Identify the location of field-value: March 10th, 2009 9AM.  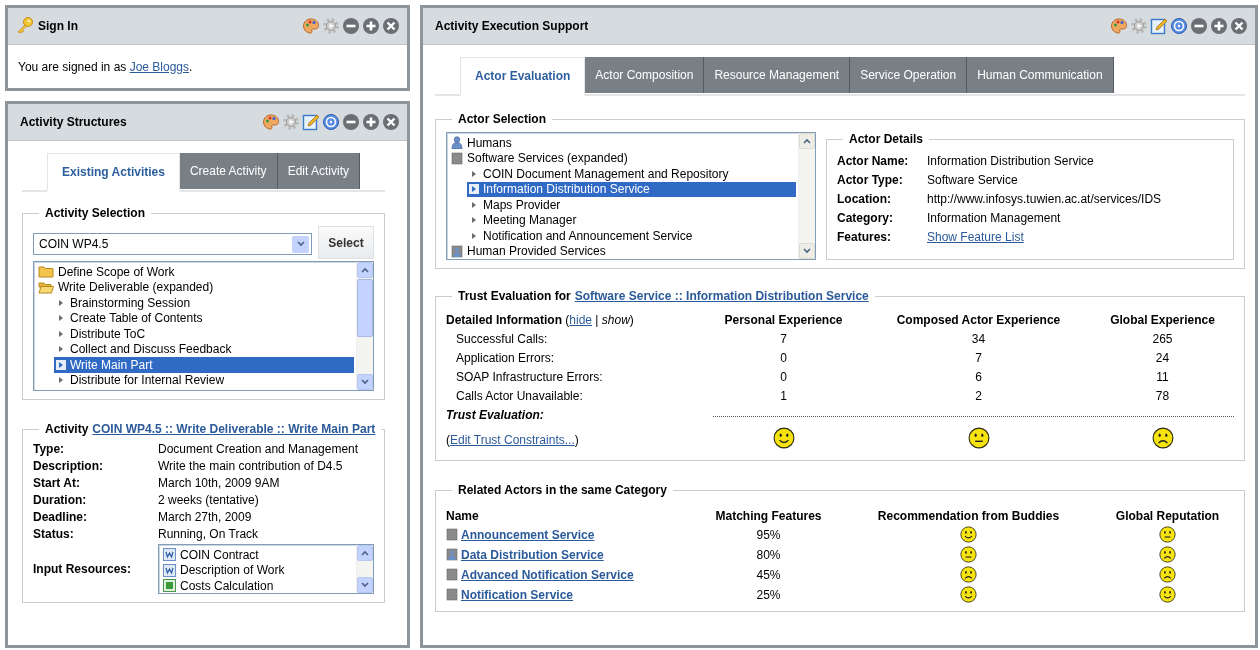
(219, 483).